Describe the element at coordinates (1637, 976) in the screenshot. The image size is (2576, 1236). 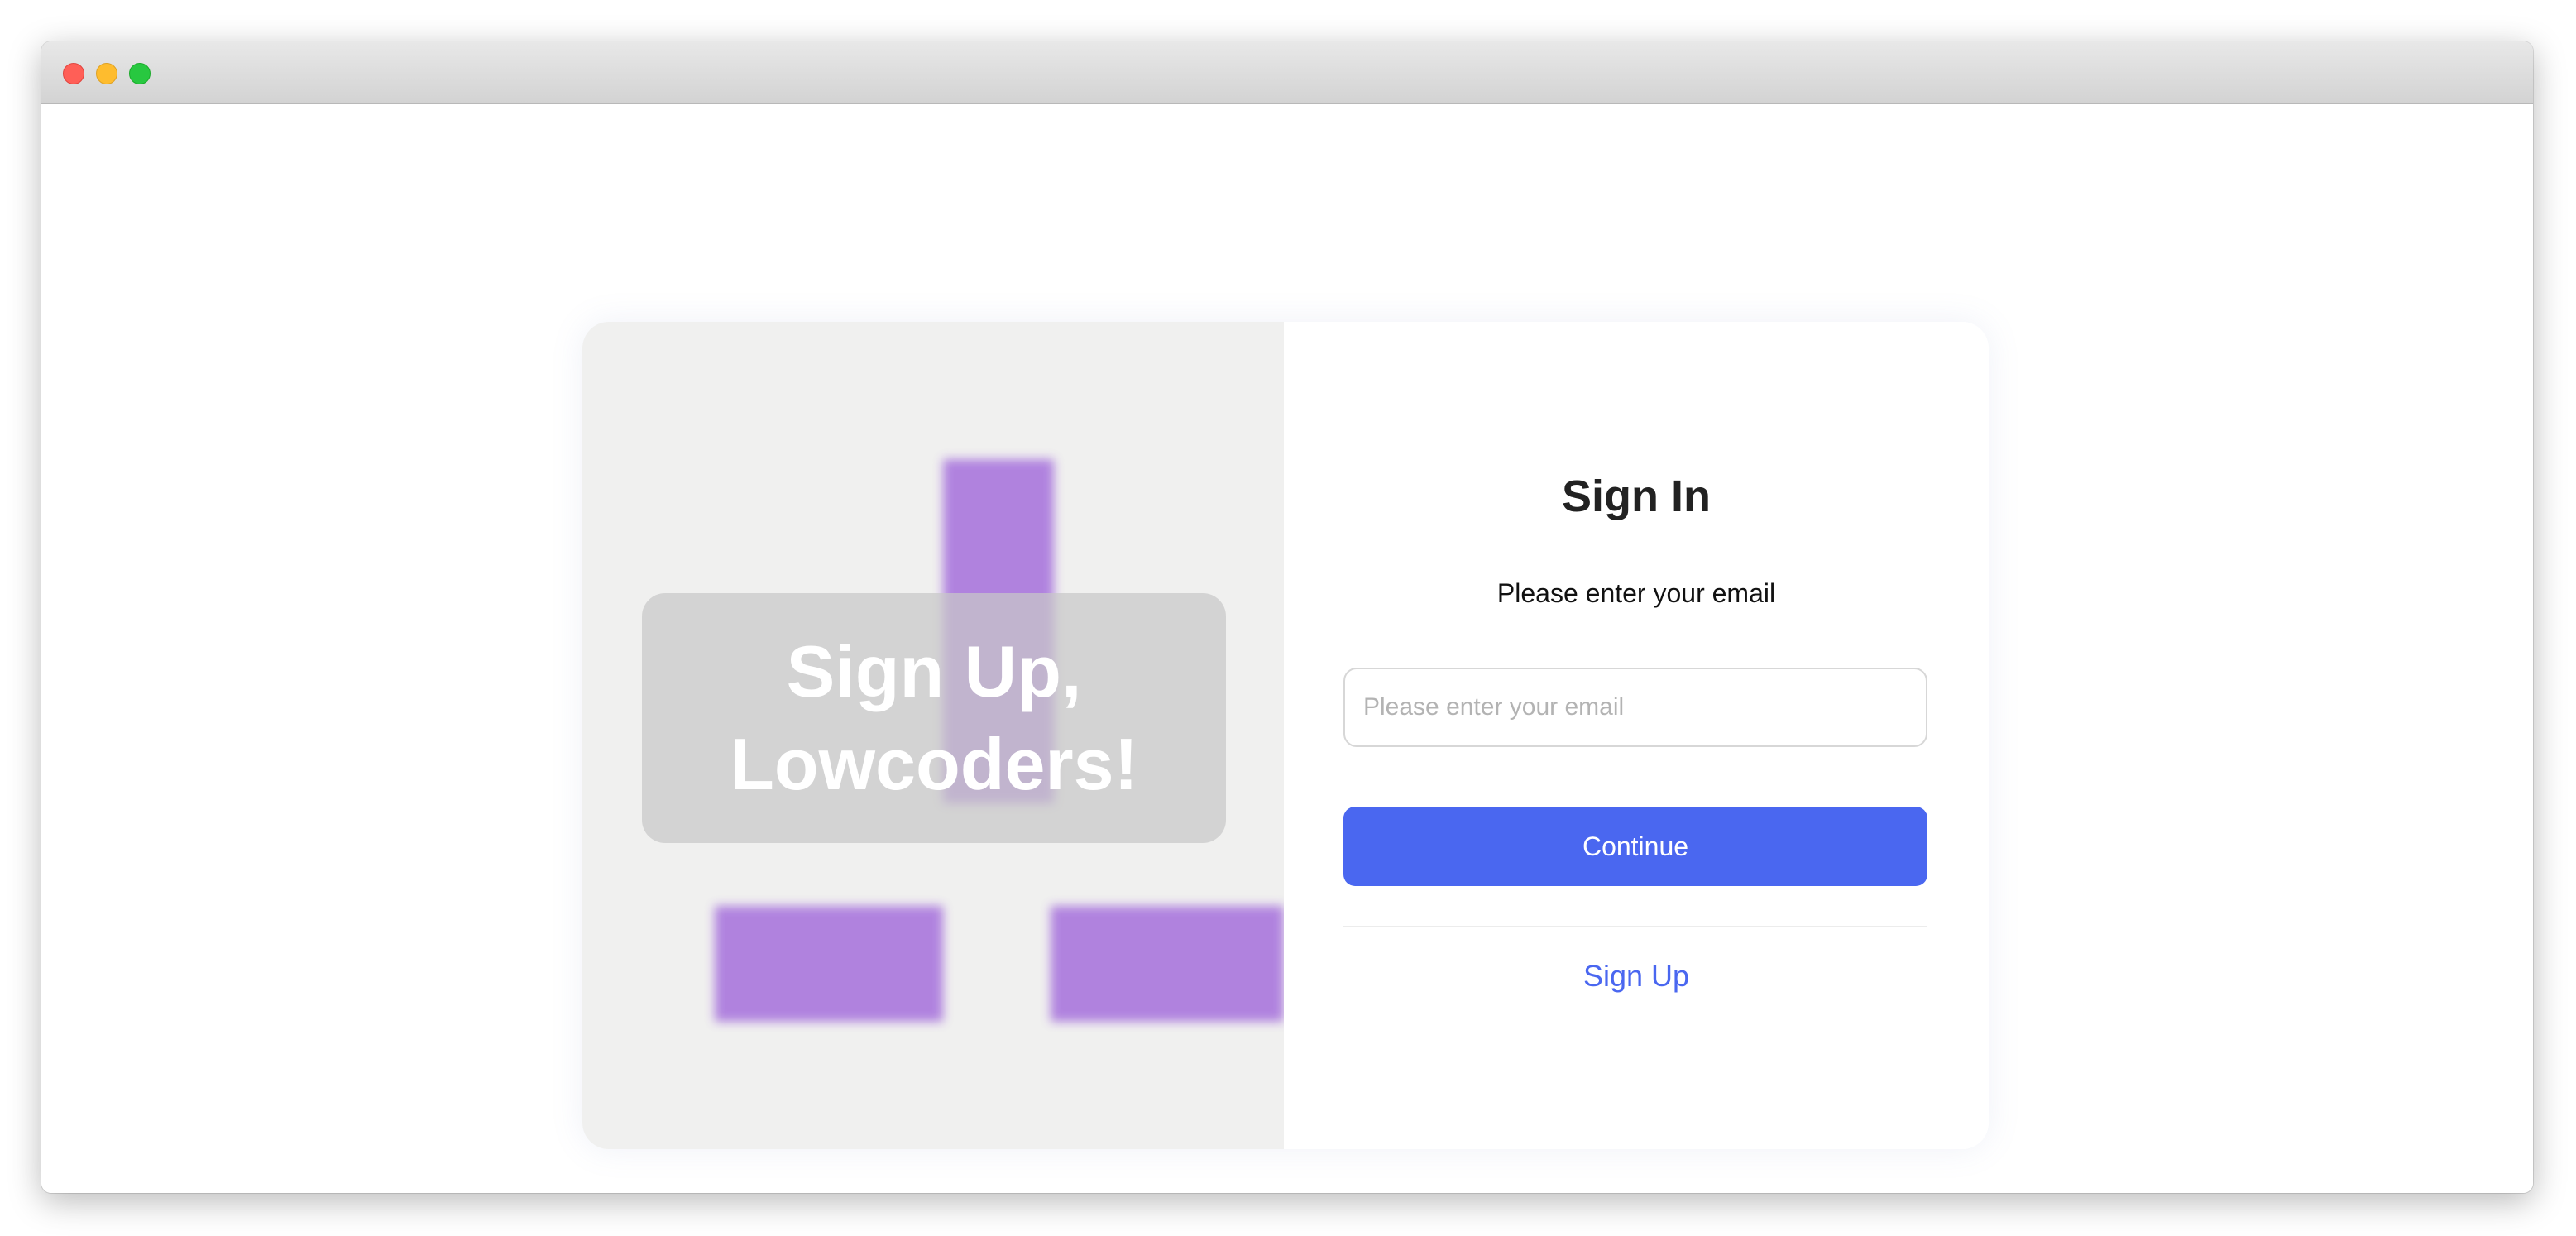
I see `signup-link: Sign Up` at that location.